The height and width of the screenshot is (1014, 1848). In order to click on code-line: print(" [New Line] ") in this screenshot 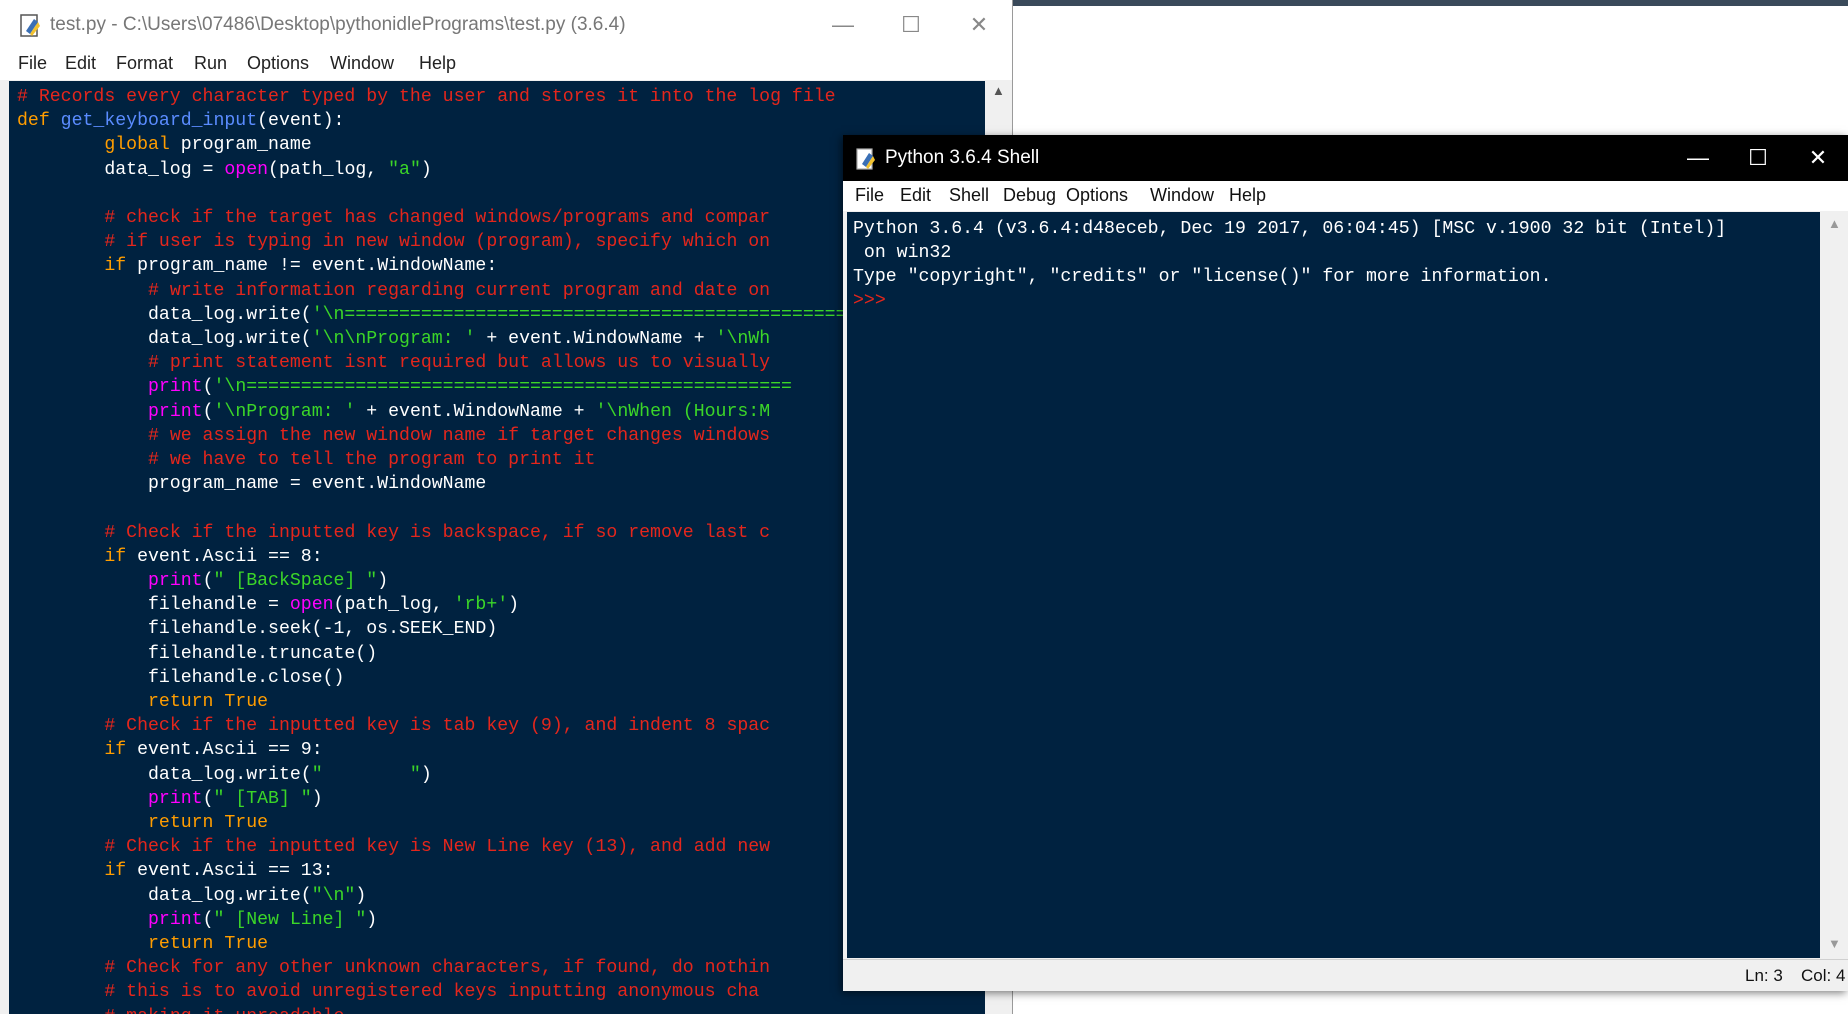, I will do `click(197, 920)`.